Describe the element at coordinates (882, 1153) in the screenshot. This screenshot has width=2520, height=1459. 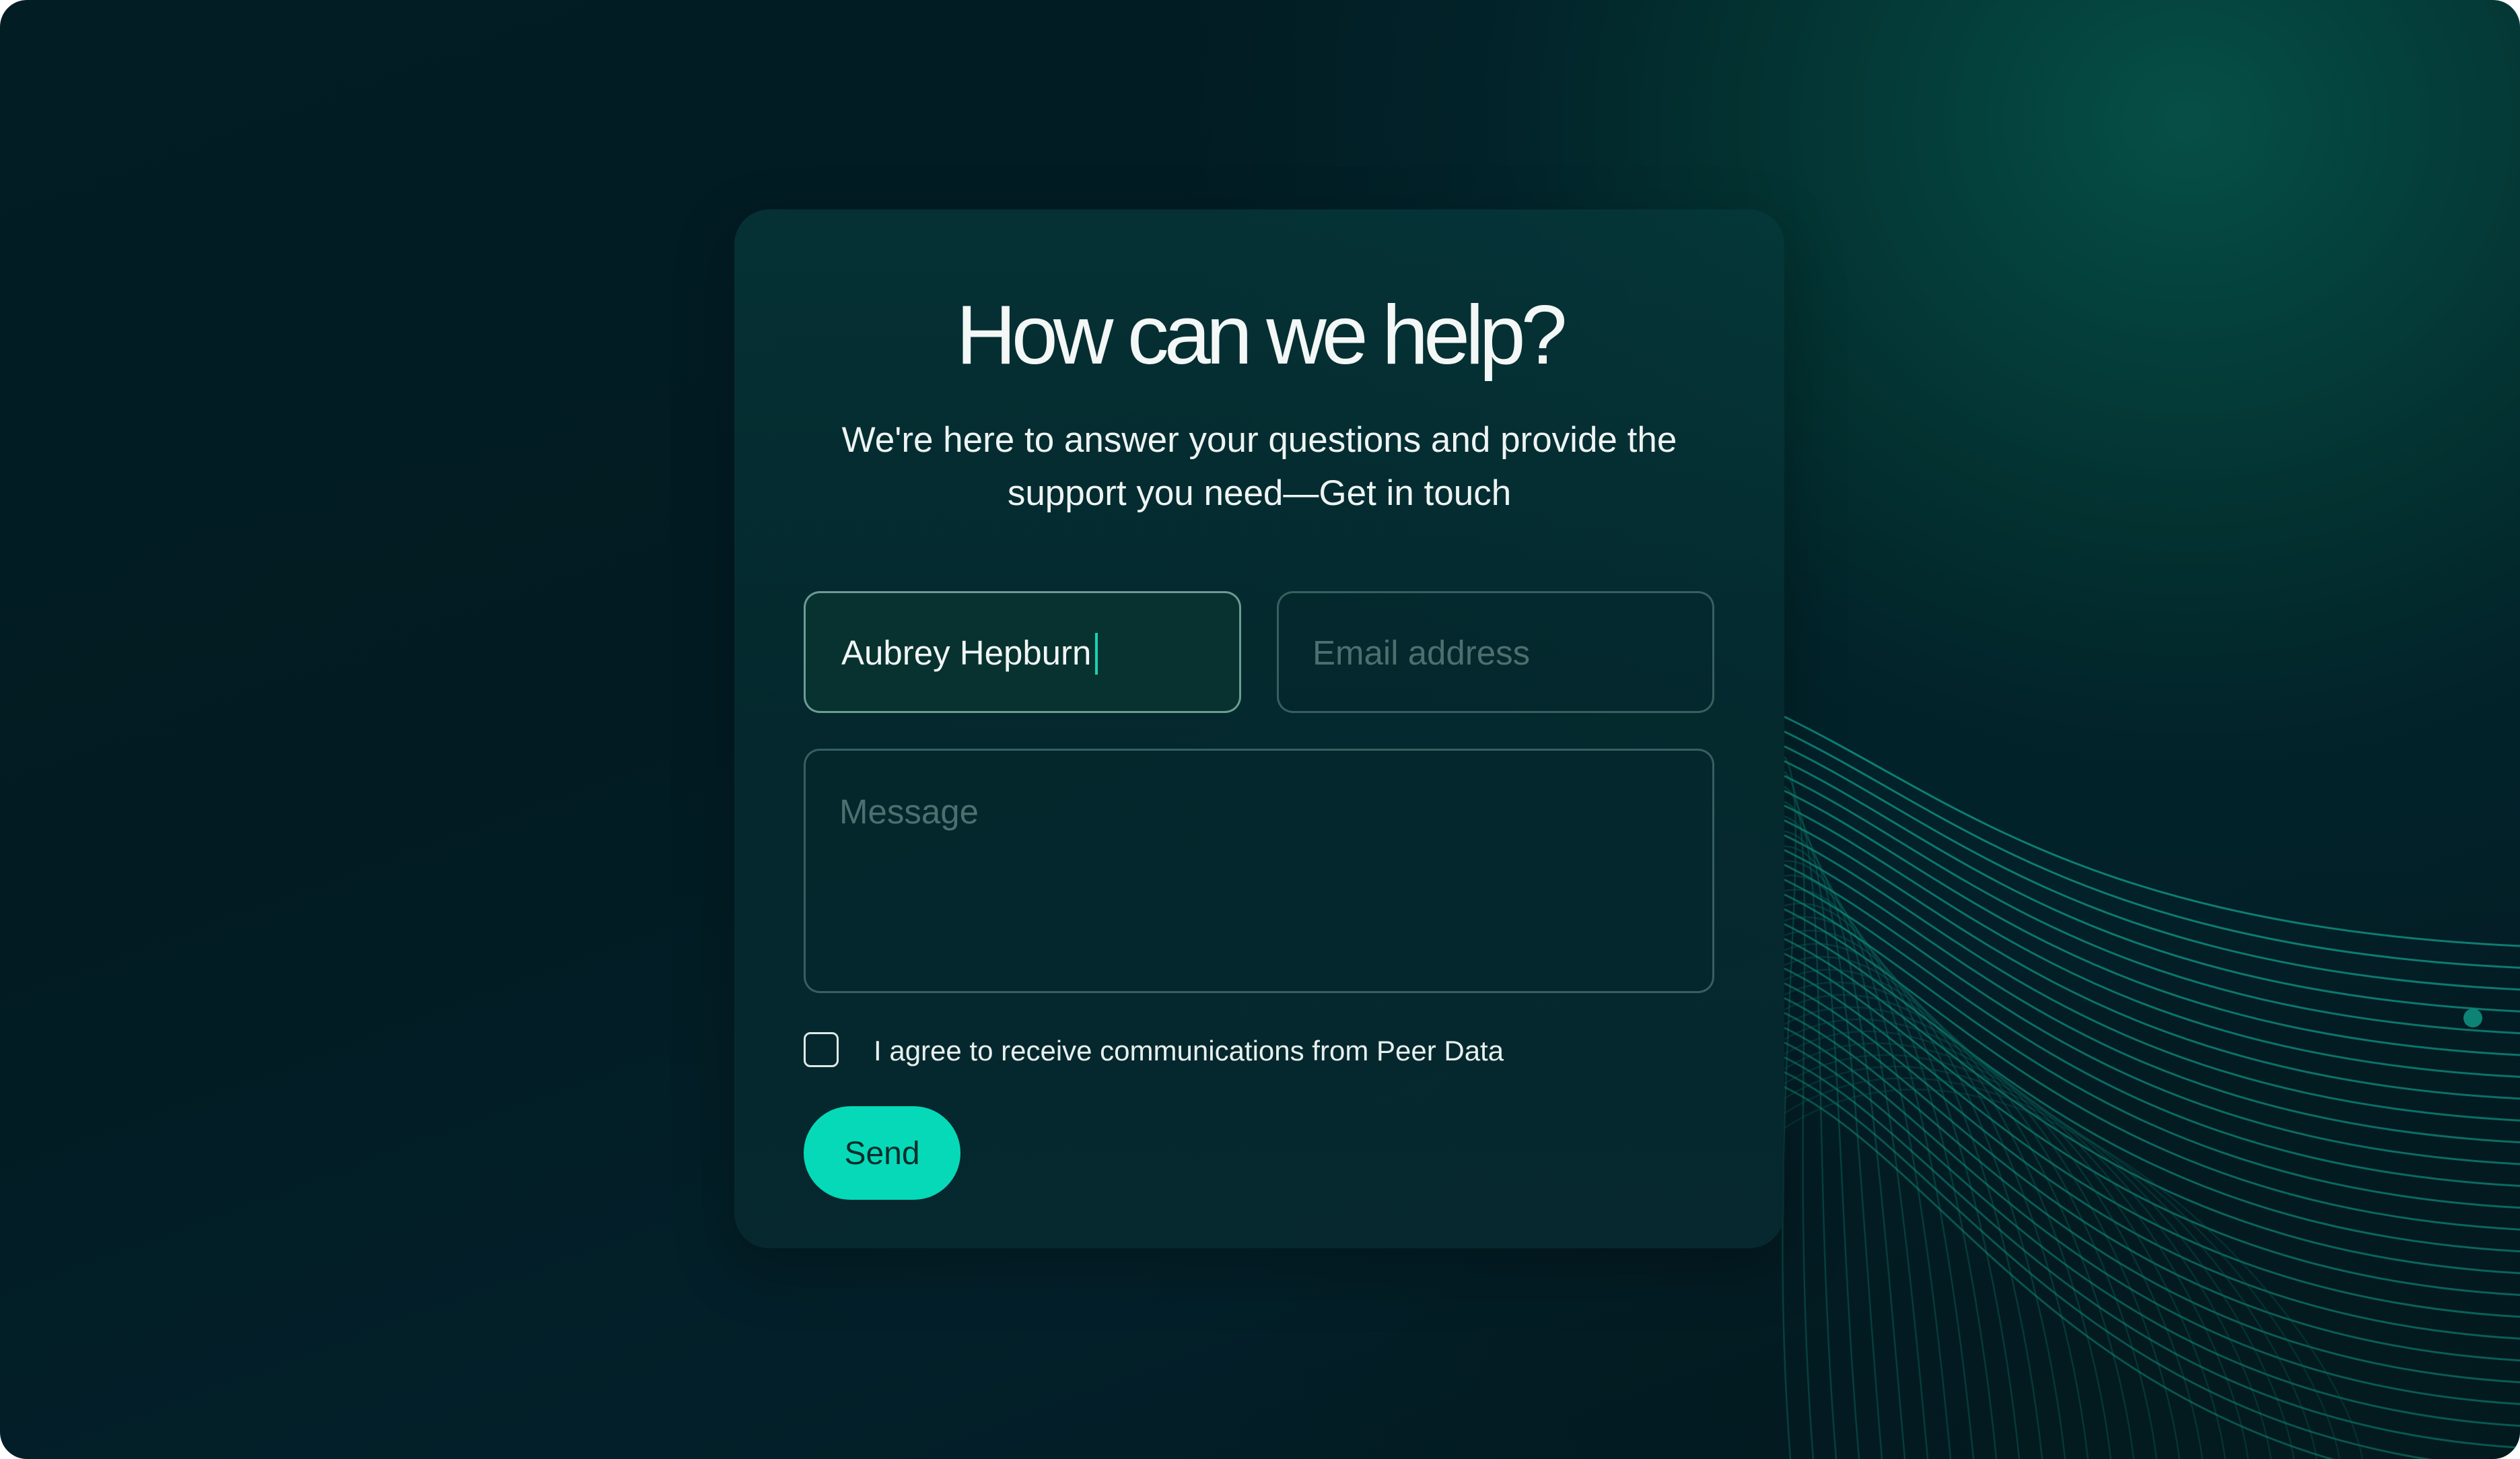
I see `send-button: Send` at that location.